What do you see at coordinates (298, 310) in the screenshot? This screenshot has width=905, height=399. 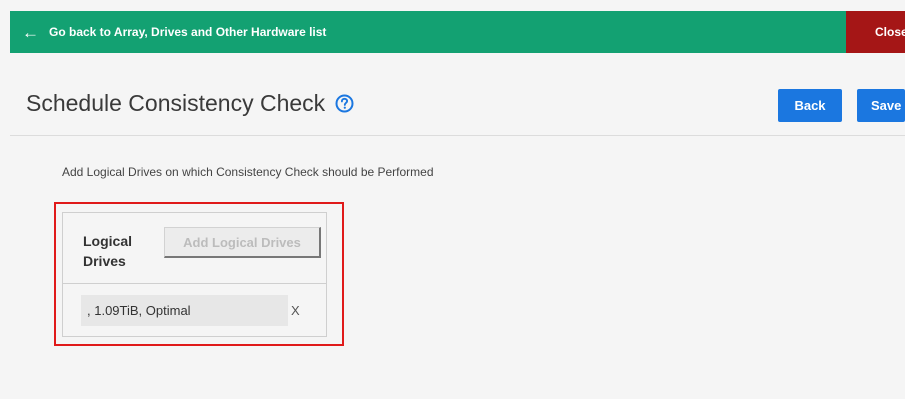 I see `remove-drive-button: X` at bounding box center [298, 310].